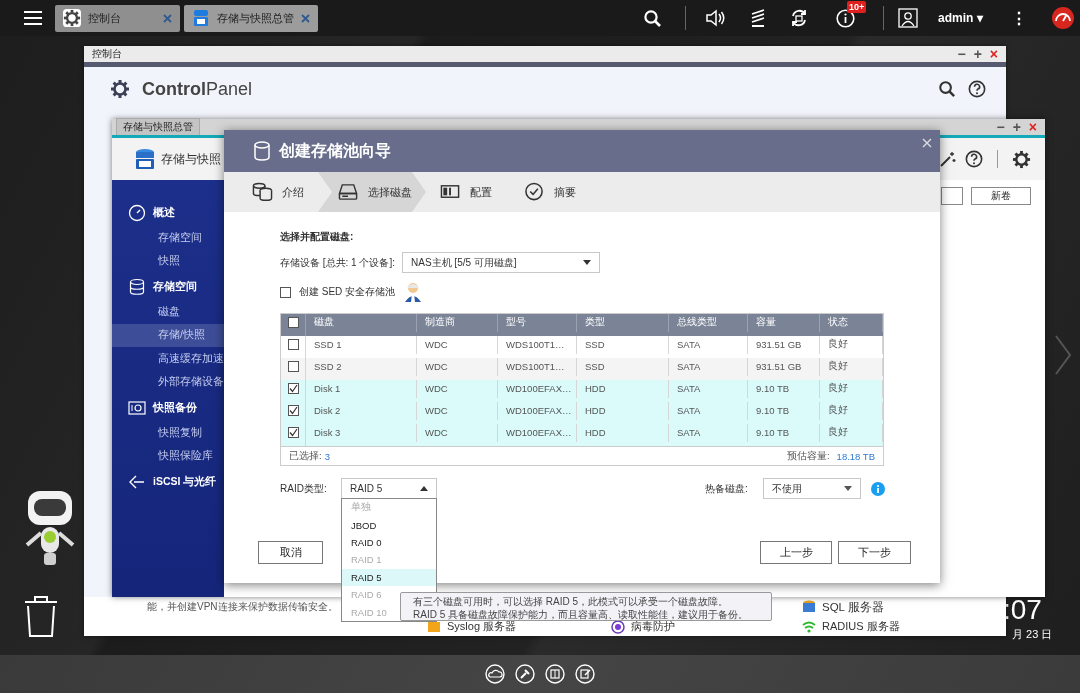  I want to click on taskbar-tab: 存储与快照总管, so click(251, 18).